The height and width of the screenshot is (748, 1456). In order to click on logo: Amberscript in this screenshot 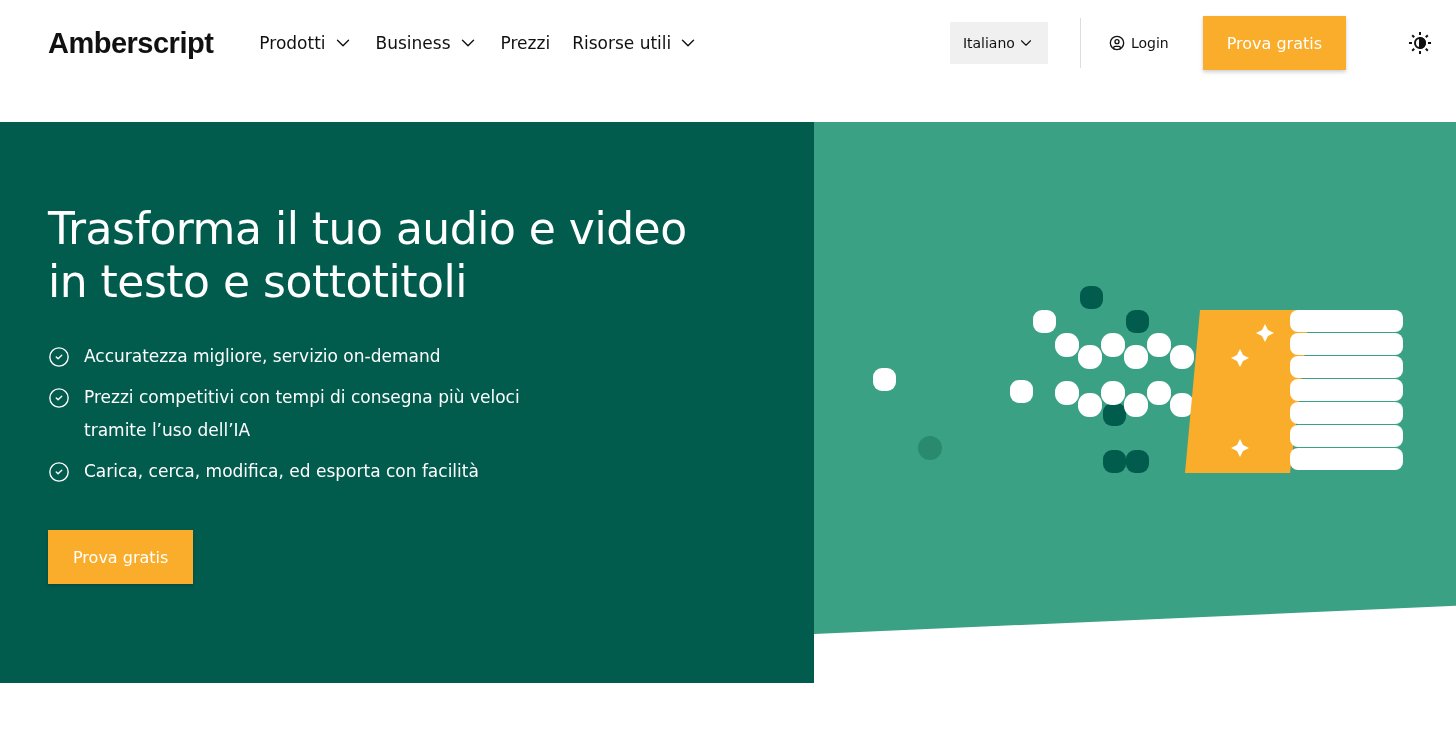, I will do `click(131, 43)`.